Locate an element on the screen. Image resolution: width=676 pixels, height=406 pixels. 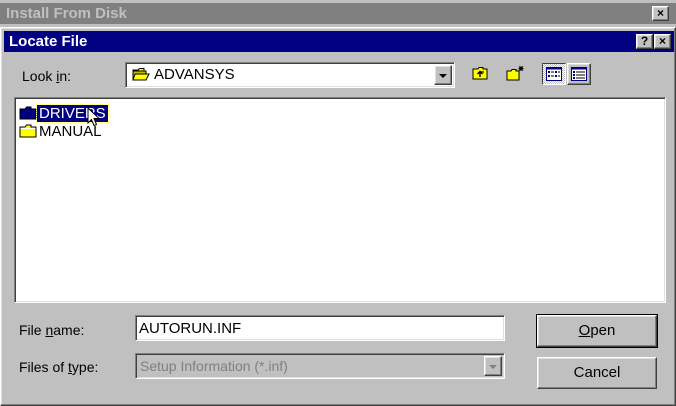
look-in-dropdown-button is located at coordinates (443, 75).